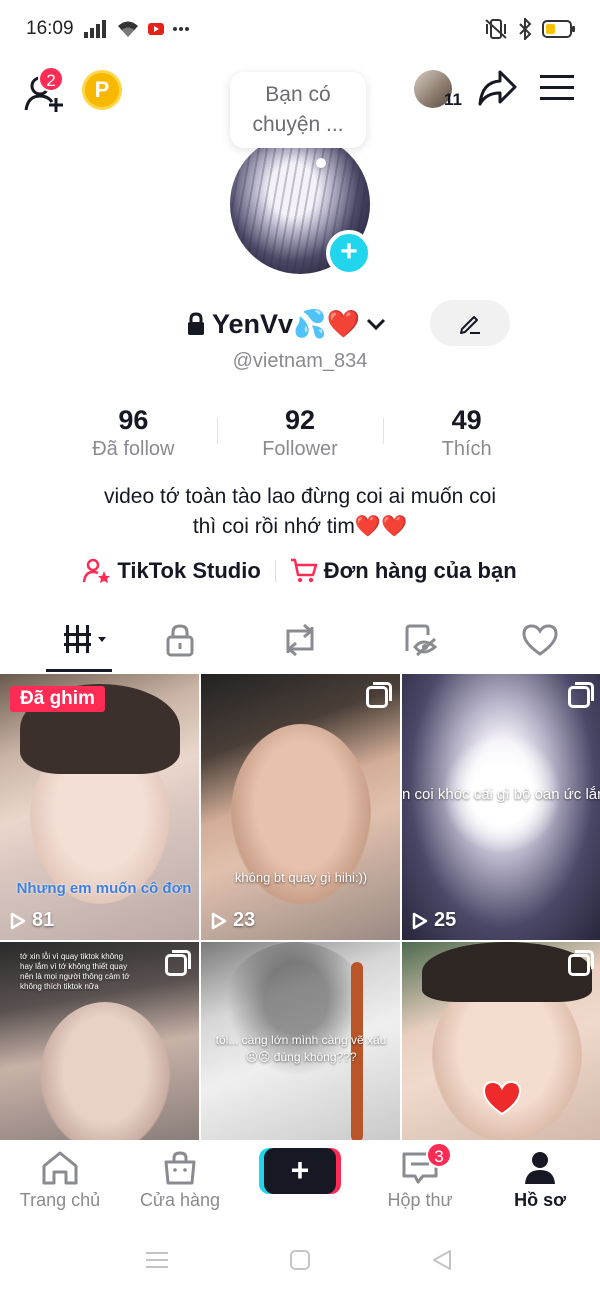  I want to click on hamburger-menu-icon, so click(557, 87).